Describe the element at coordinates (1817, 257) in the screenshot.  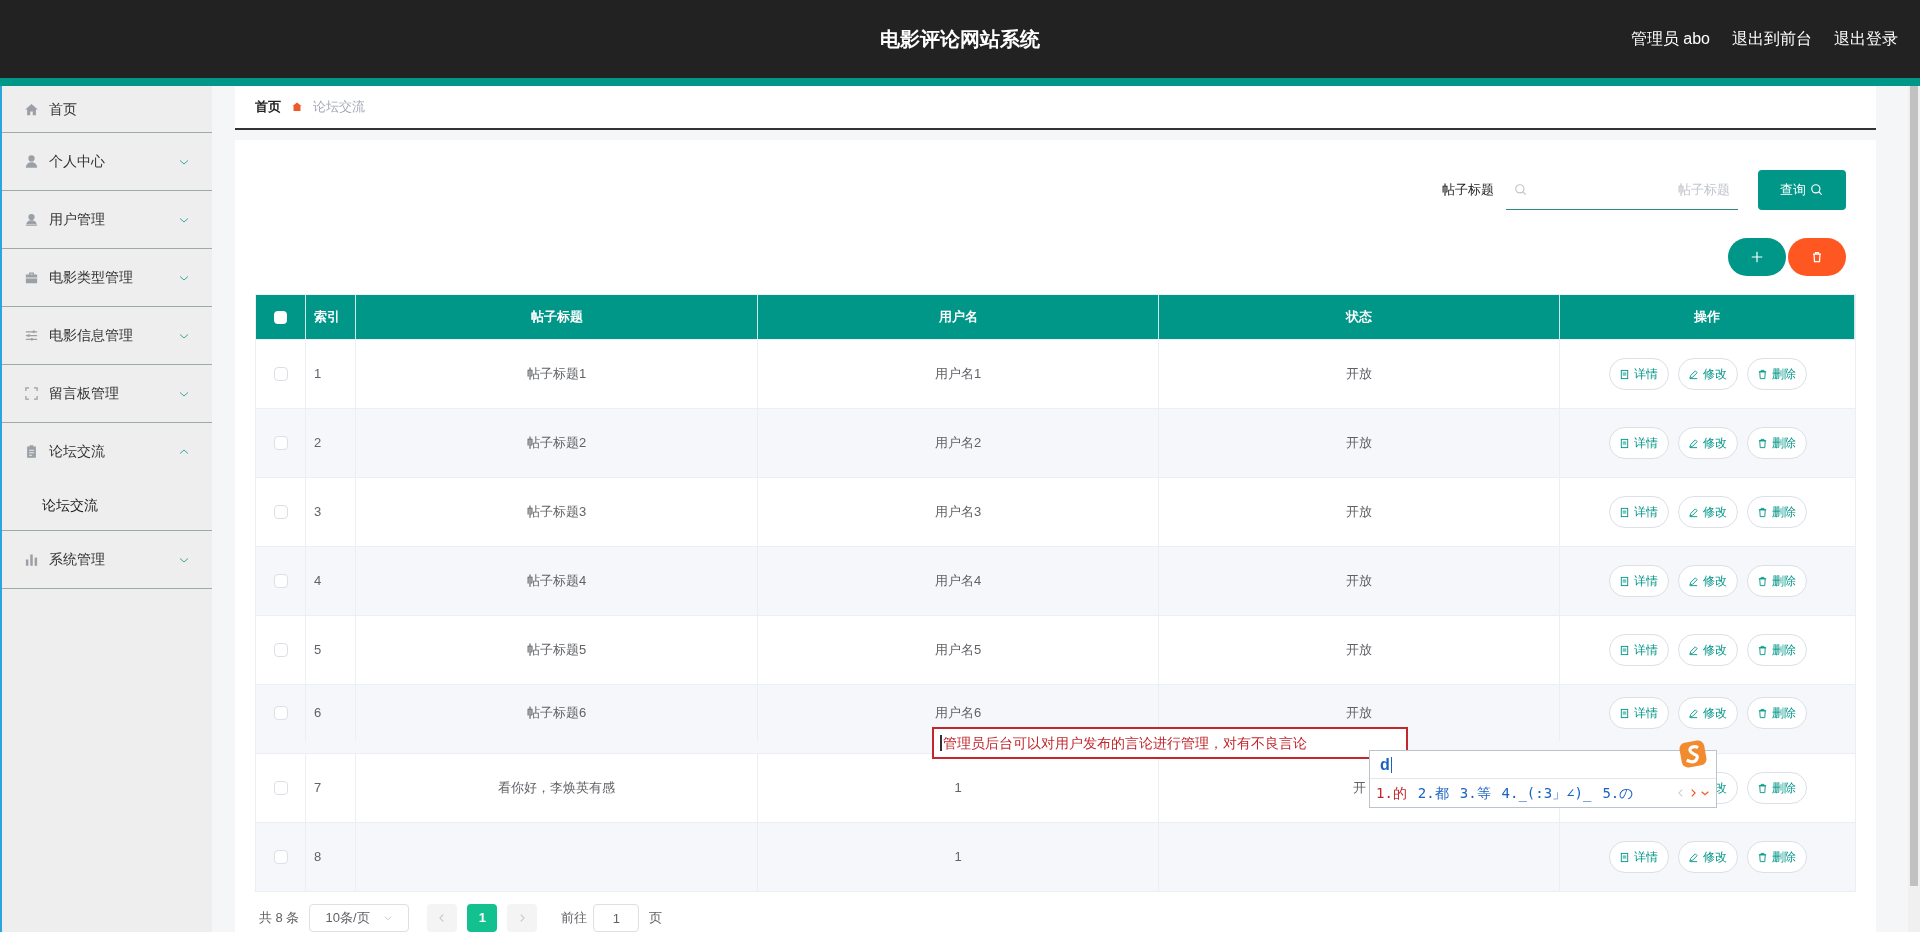
I see `delete-button` at that location.